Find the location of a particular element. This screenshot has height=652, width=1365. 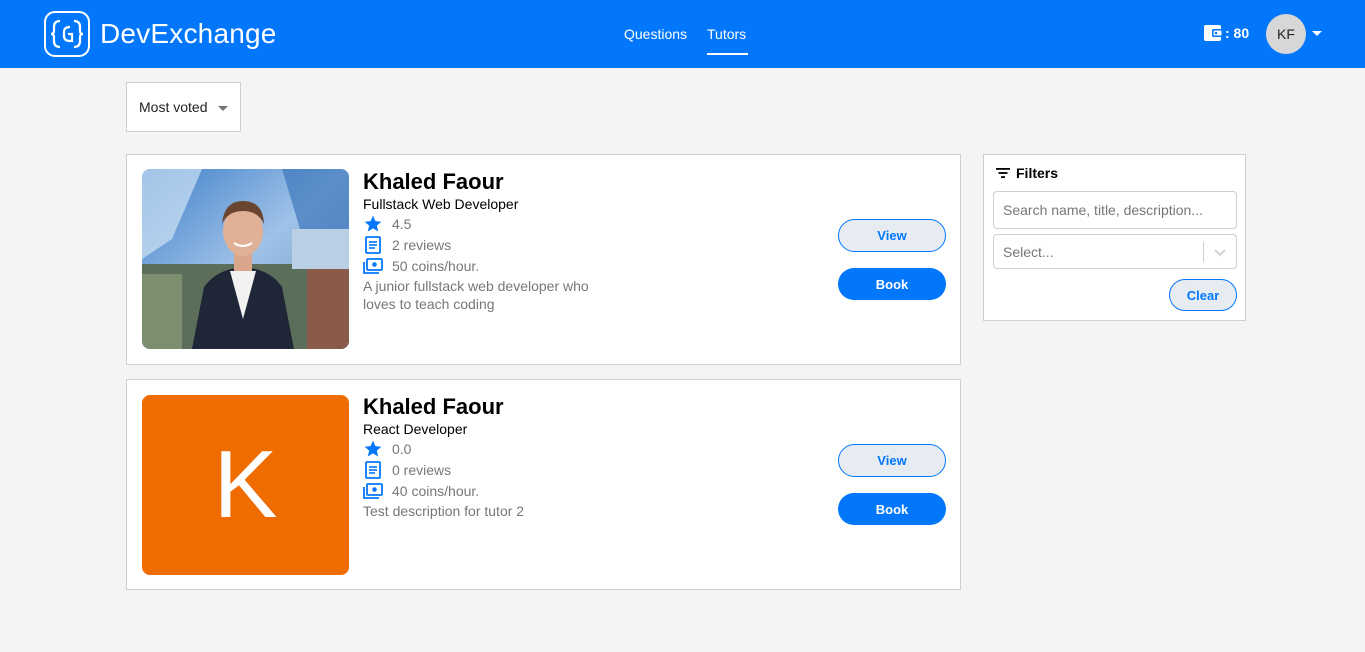

rating-value: 0.0 is located at coordinates (402, 448).